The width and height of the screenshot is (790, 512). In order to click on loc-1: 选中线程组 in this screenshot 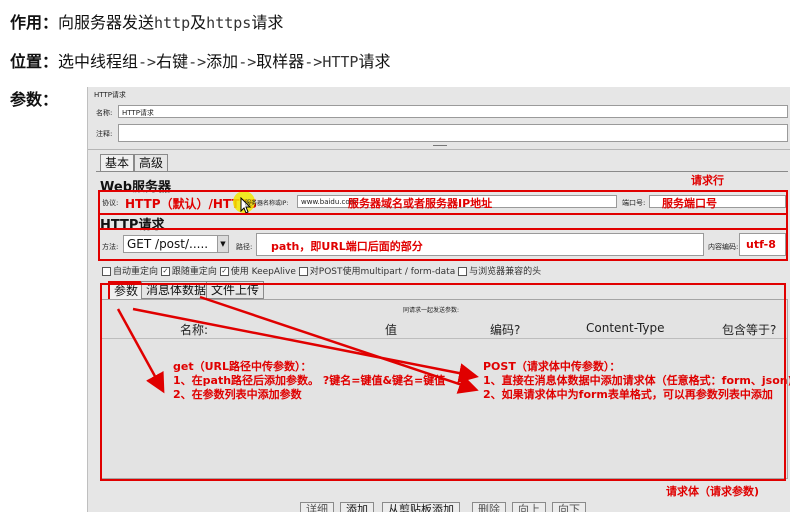, I will do `click(98, 61)`.